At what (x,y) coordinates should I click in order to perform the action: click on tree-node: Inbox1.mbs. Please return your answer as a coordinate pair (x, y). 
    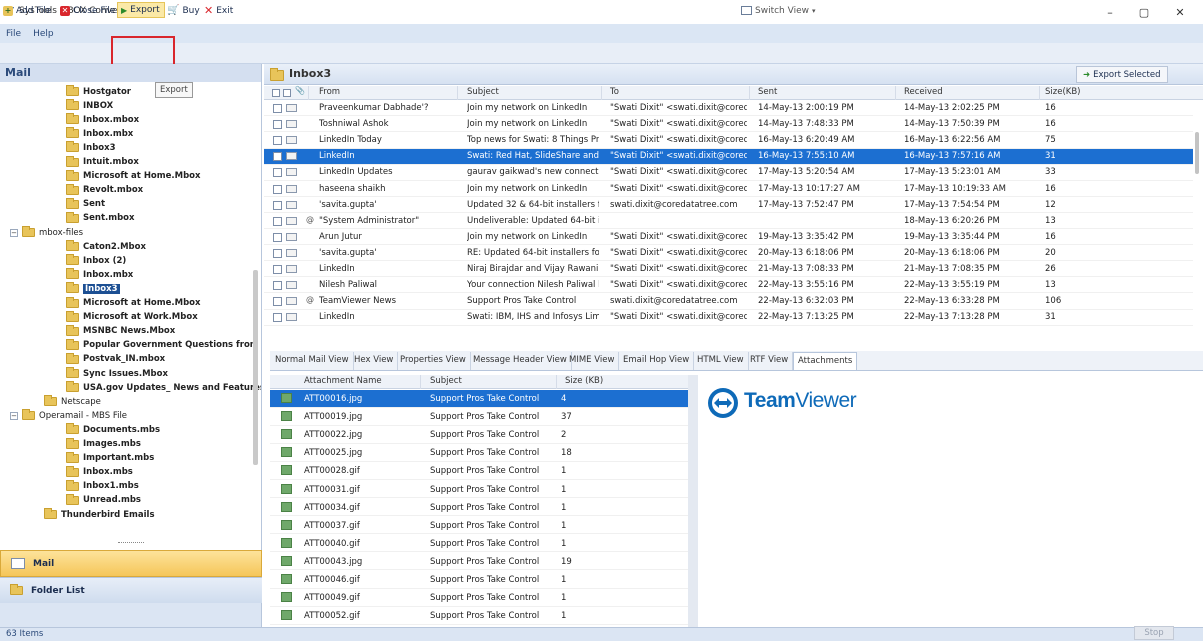
    Looking at the image, I should click on (102, 486).